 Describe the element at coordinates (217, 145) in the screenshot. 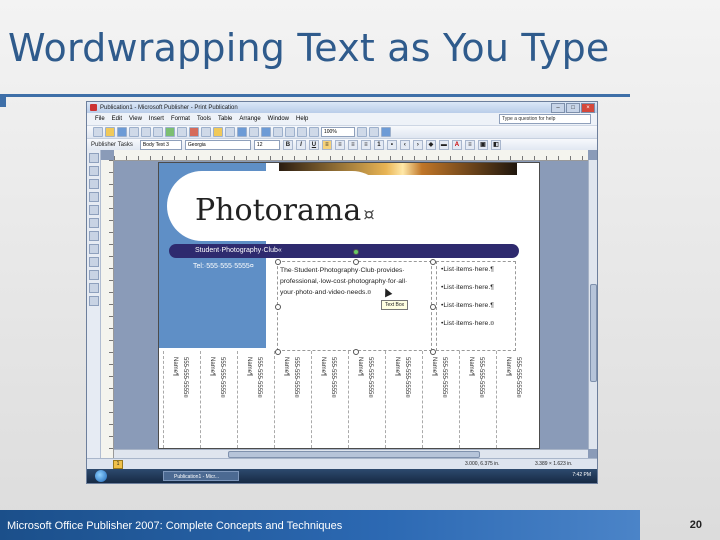

I see `font-select: Georgia` at that location.